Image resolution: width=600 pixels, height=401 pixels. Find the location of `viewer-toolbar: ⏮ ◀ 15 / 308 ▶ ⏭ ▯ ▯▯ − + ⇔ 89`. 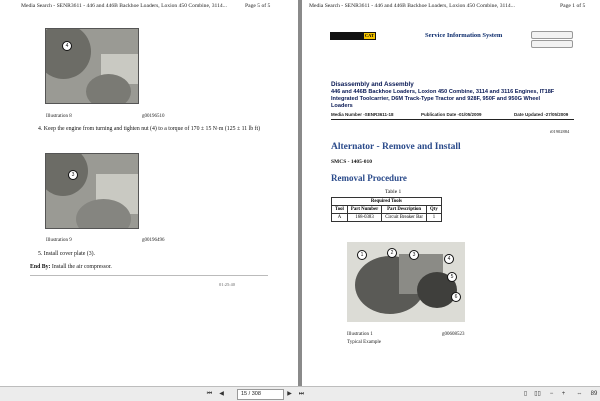

viewer-toolbar: ⏮ ◀ 15 / 308 ▶ ⏭ ▯ ▯▯ − + ⇔ 89 is located at coordinates (300, 393).